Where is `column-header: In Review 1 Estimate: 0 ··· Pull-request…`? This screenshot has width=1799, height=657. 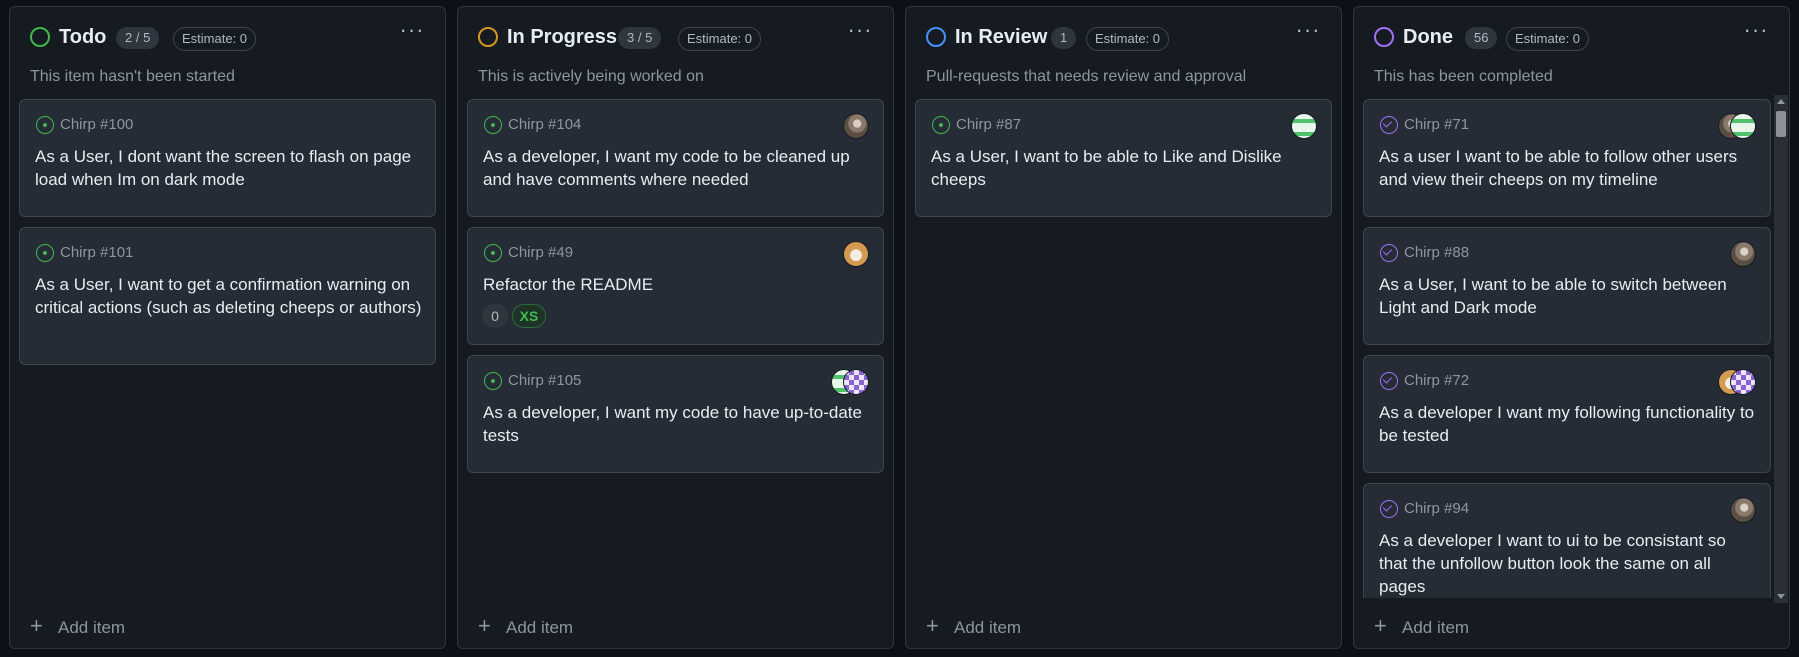
column-header: In Review 1 Estimate: 0 ··· Pull-request… is located at coordinates (1123, 52).